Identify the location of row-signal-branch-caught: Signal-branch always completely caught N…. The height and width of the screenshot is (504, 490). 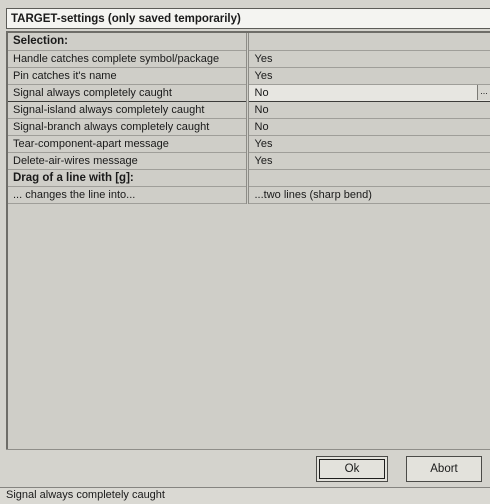
(249, 127).